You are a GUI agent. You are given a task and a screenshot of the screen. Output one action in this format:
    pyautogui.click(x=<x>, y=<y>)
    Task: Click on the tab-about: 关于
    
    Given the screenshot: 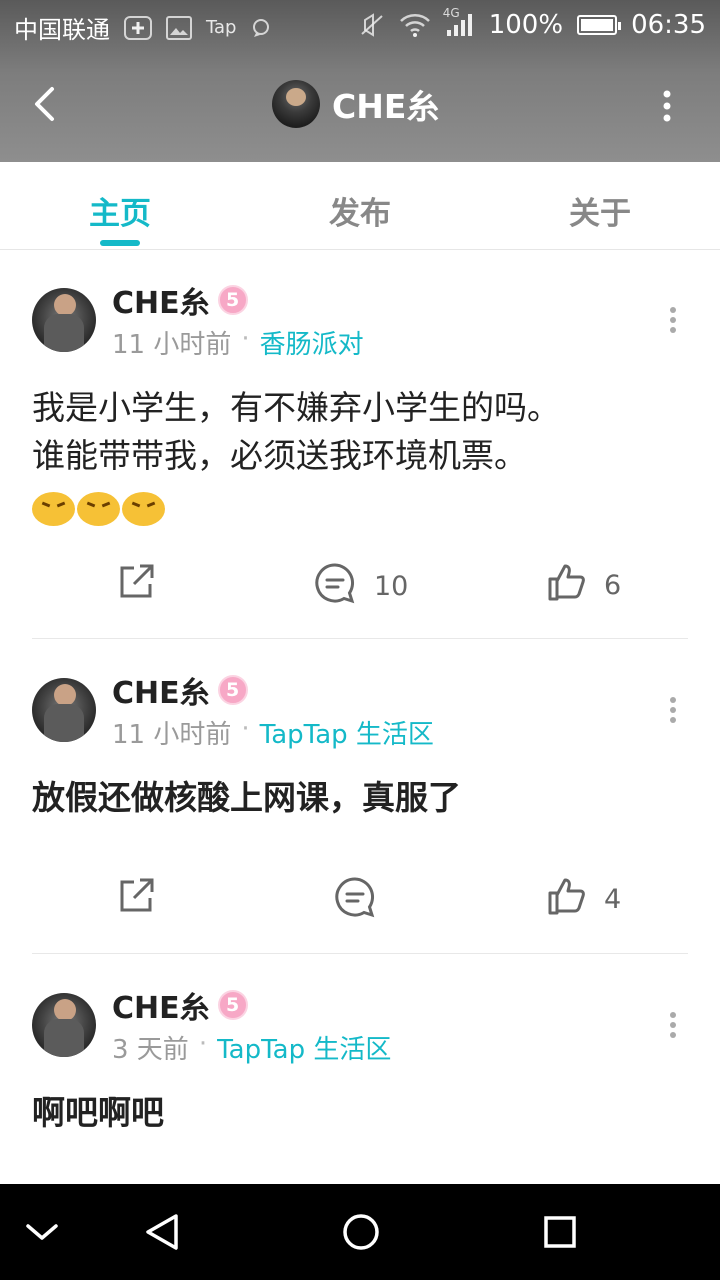 What is the action you would take?
    pyautogui.click(x=600, y=205)
    